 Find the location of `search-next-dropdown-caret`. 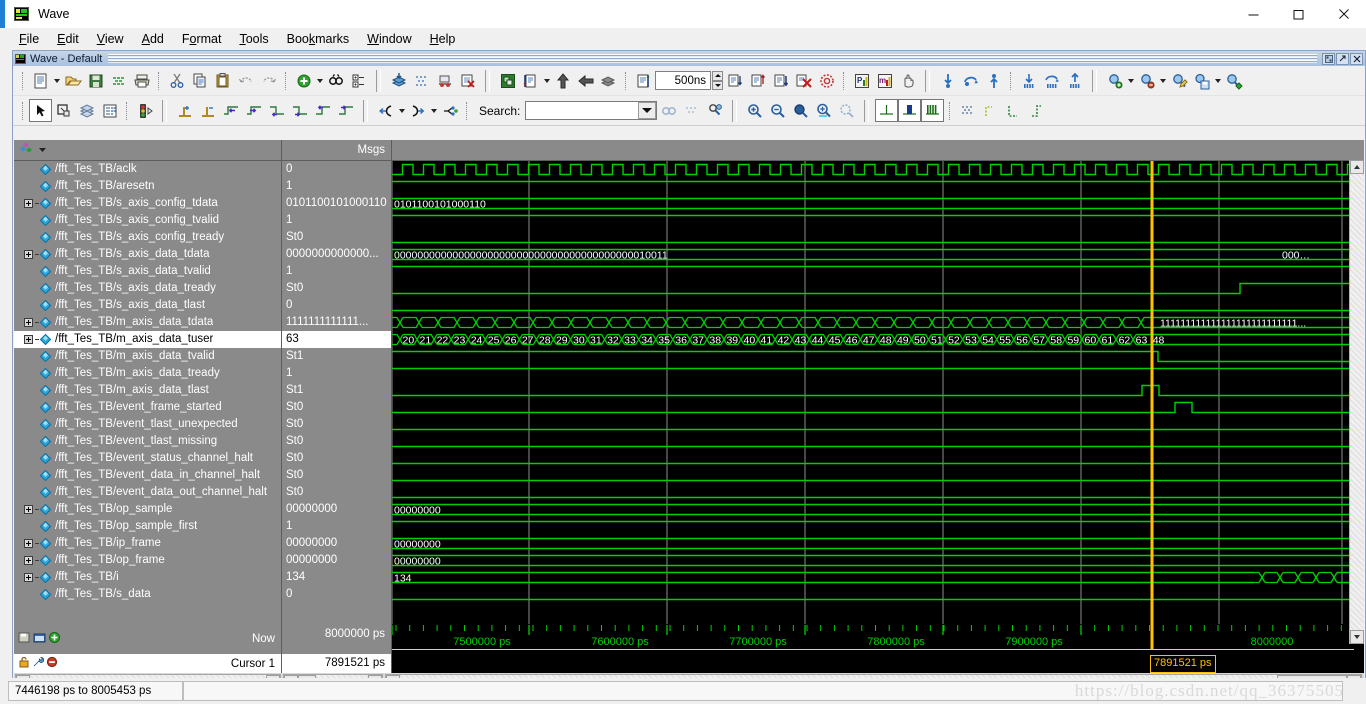

search-next-dropdown-caret is located at coordinates (433, 110).